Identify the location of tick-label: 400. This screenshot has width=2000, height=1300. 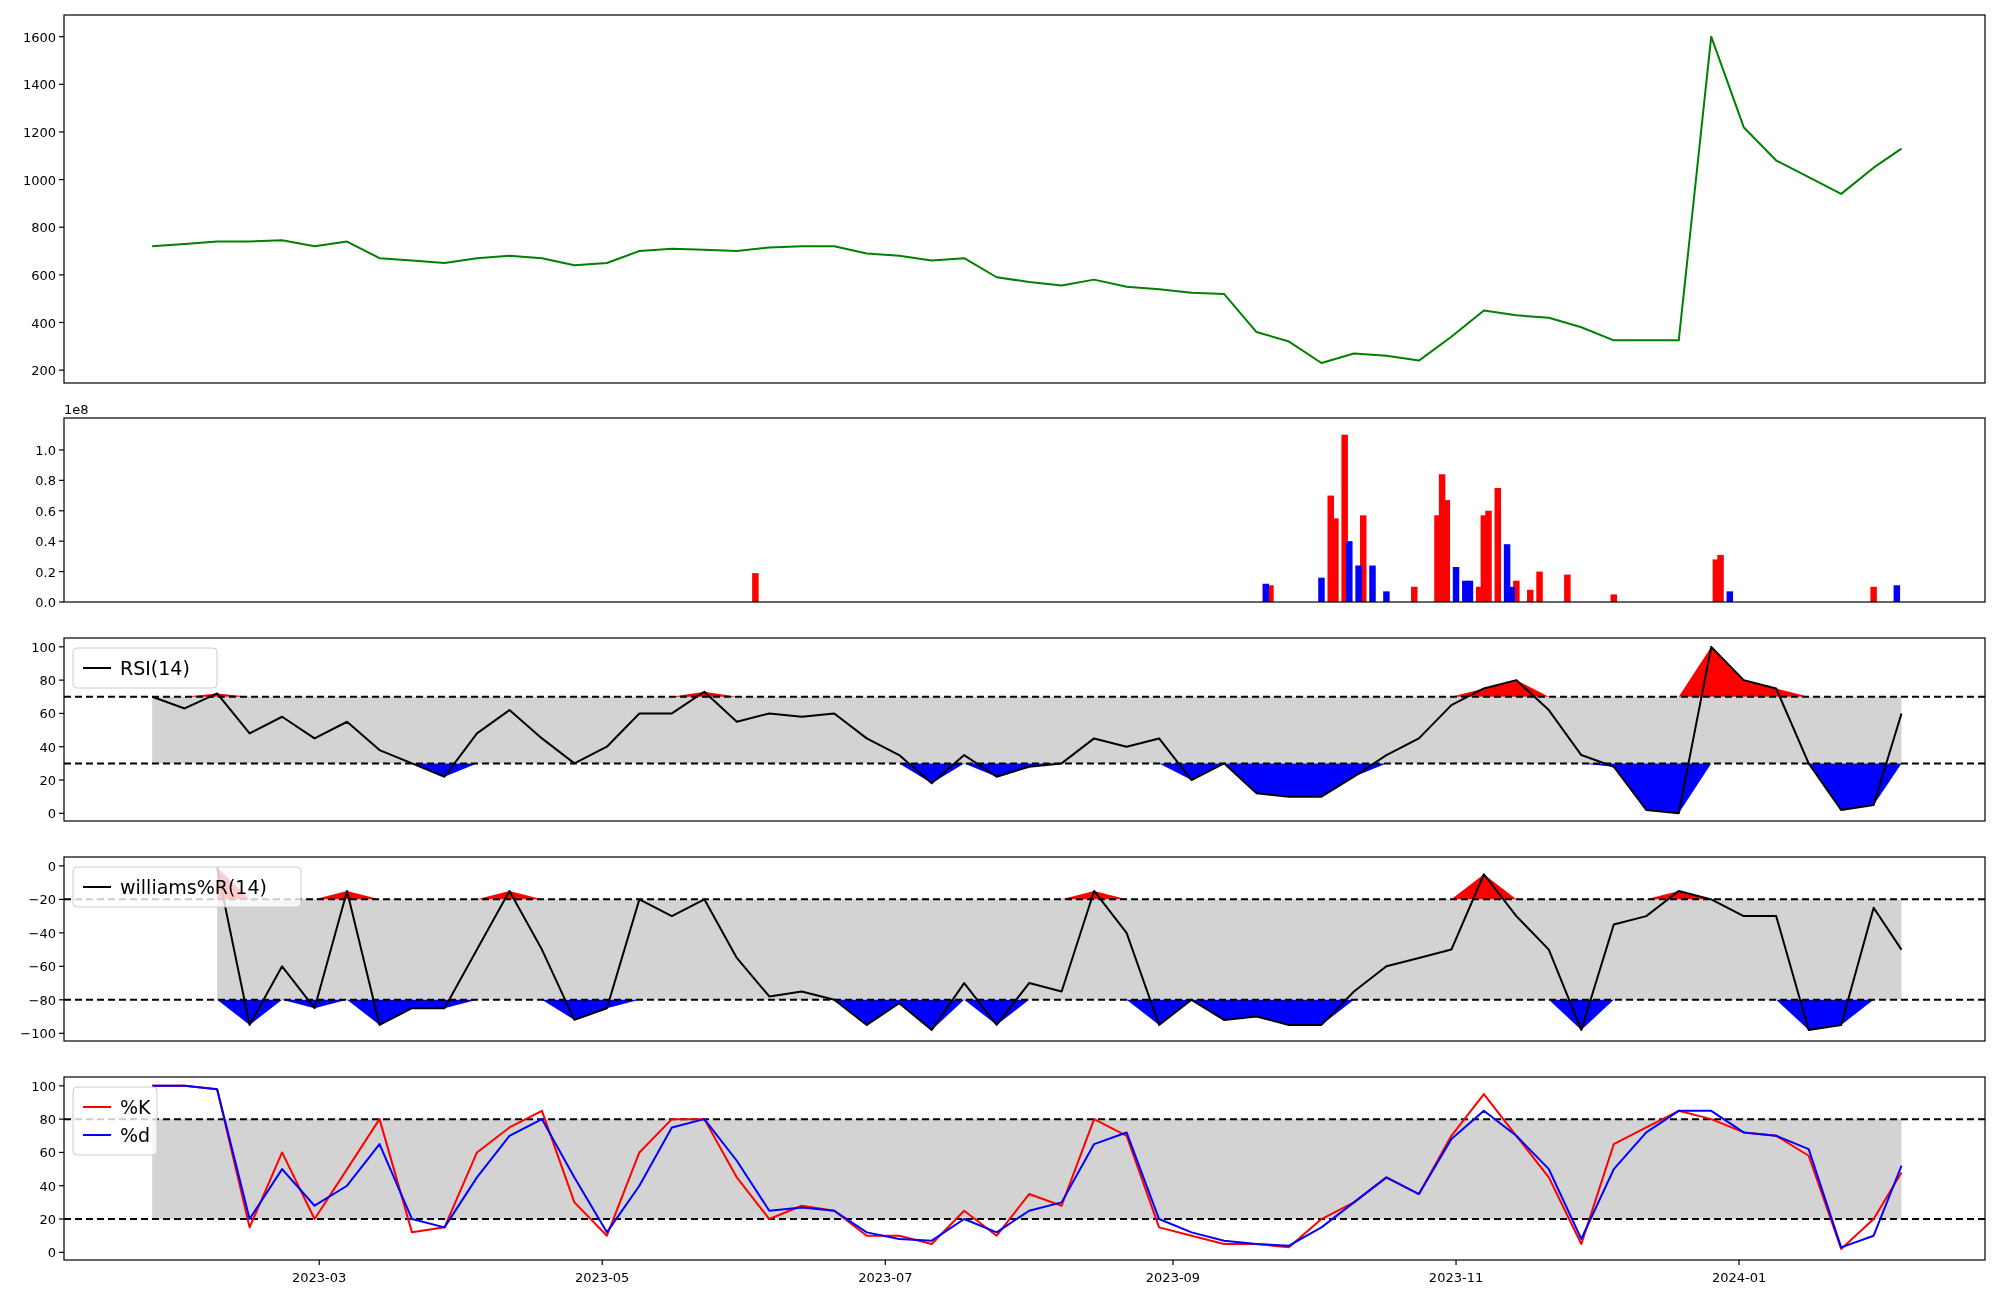
(43, 323).